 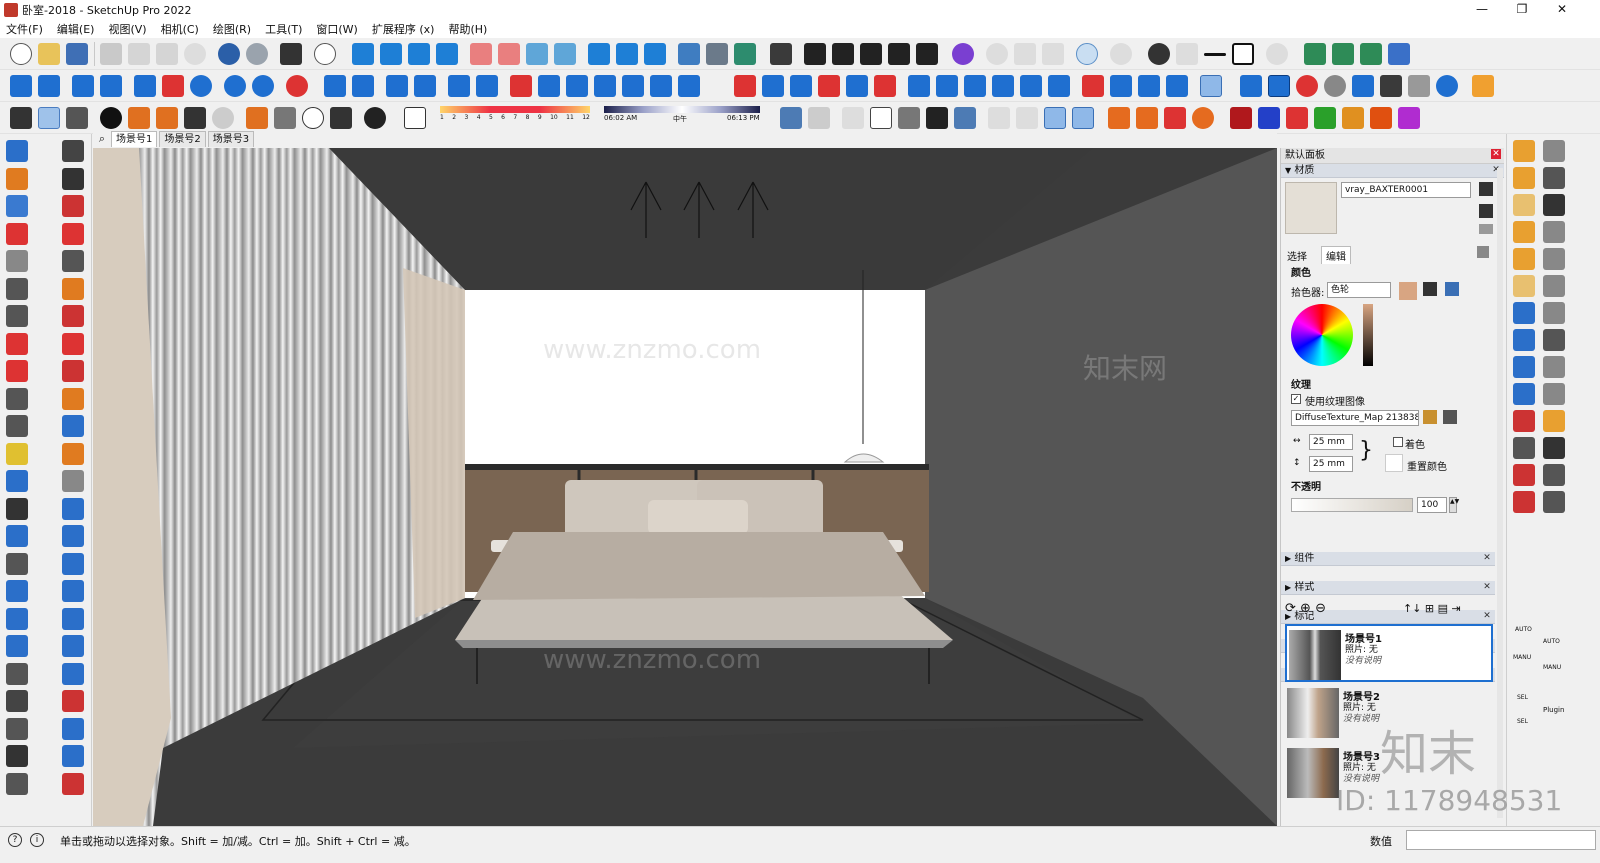 What do you see at coordinates (180, 29) in the screenshot?
I see `menu-camera: 相机(C)` at bounding box center [180, 29].